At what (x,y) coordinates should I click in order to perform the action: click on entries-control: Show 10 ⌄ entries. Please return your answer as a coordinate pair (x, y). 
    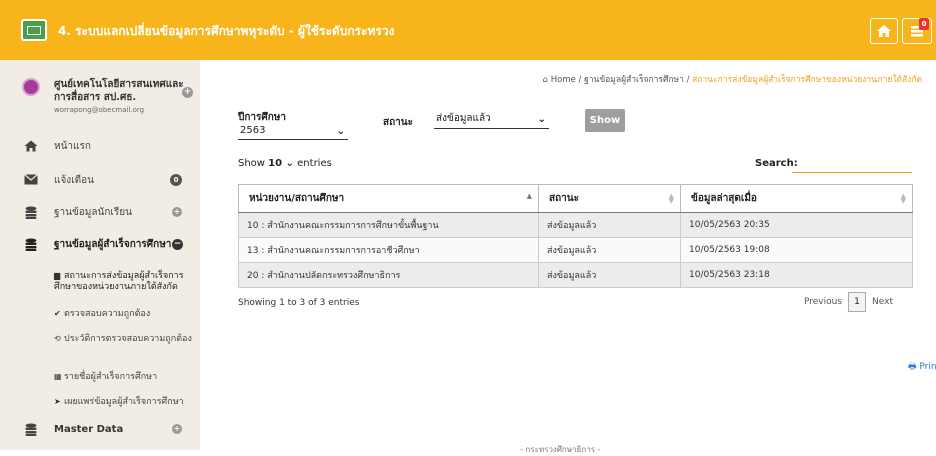
    Looking at the image, I should click on (285, 163).